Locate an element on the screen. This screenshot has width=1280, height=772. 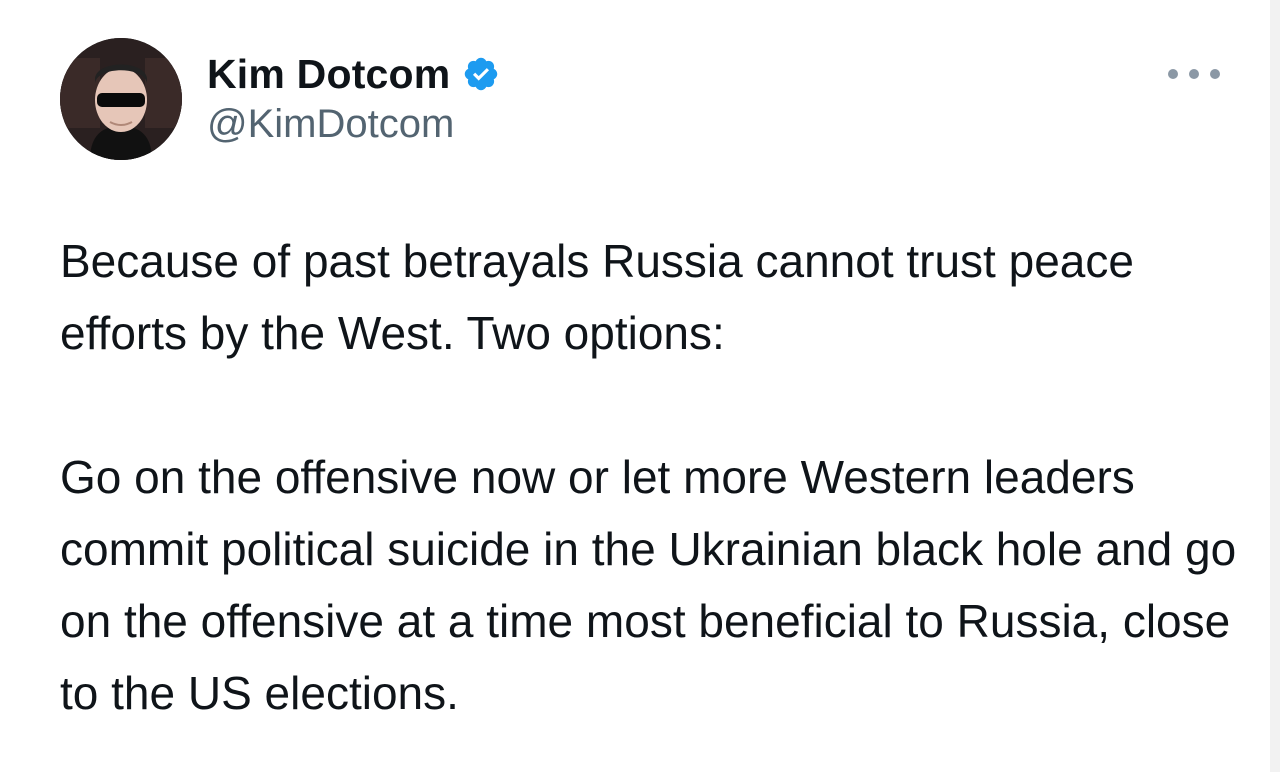
avatar-photo-icon is located at coordinates (121, 99).